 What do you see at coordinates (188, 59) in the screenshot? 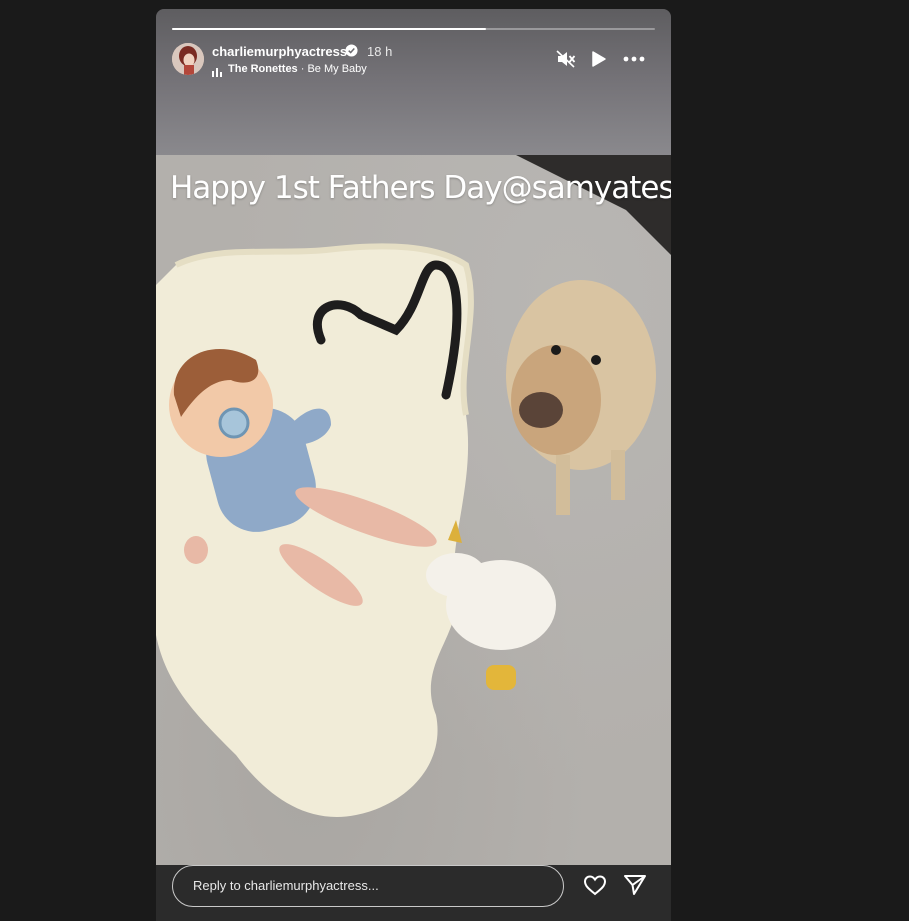
I see `avatar` at bounding box center [188, 59].